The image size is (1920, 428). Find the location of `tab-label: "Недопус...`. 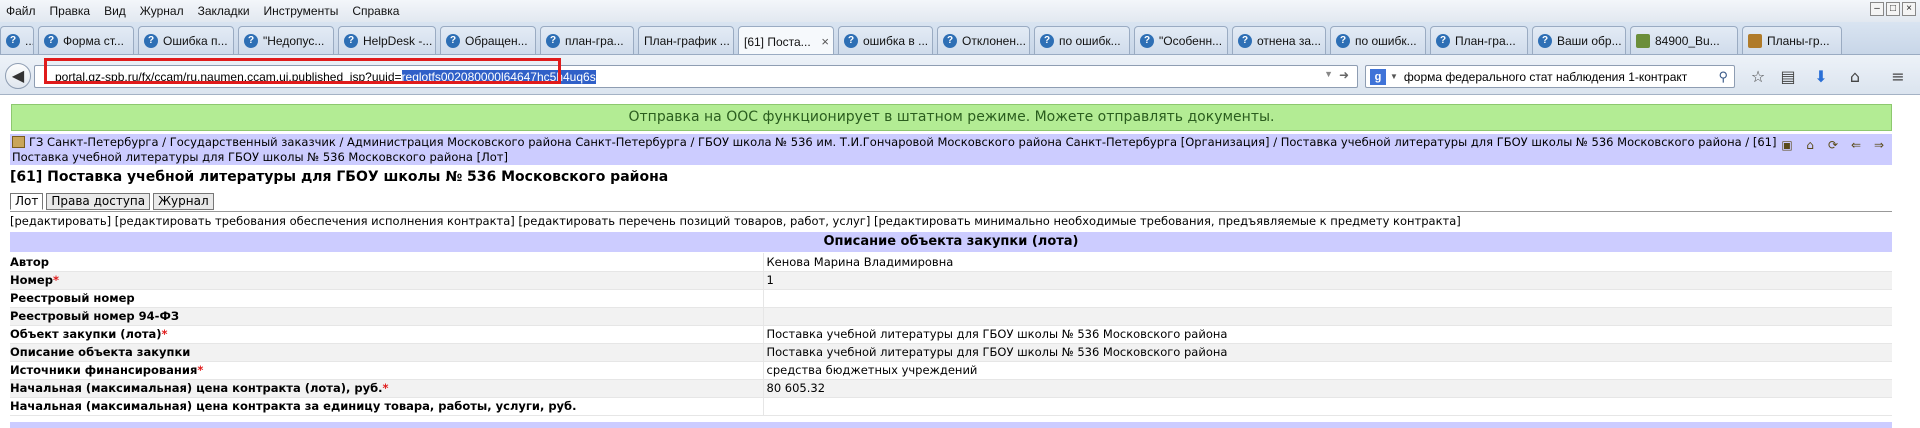

tab-label: "Недопус... is located at coordinates (294, 41).